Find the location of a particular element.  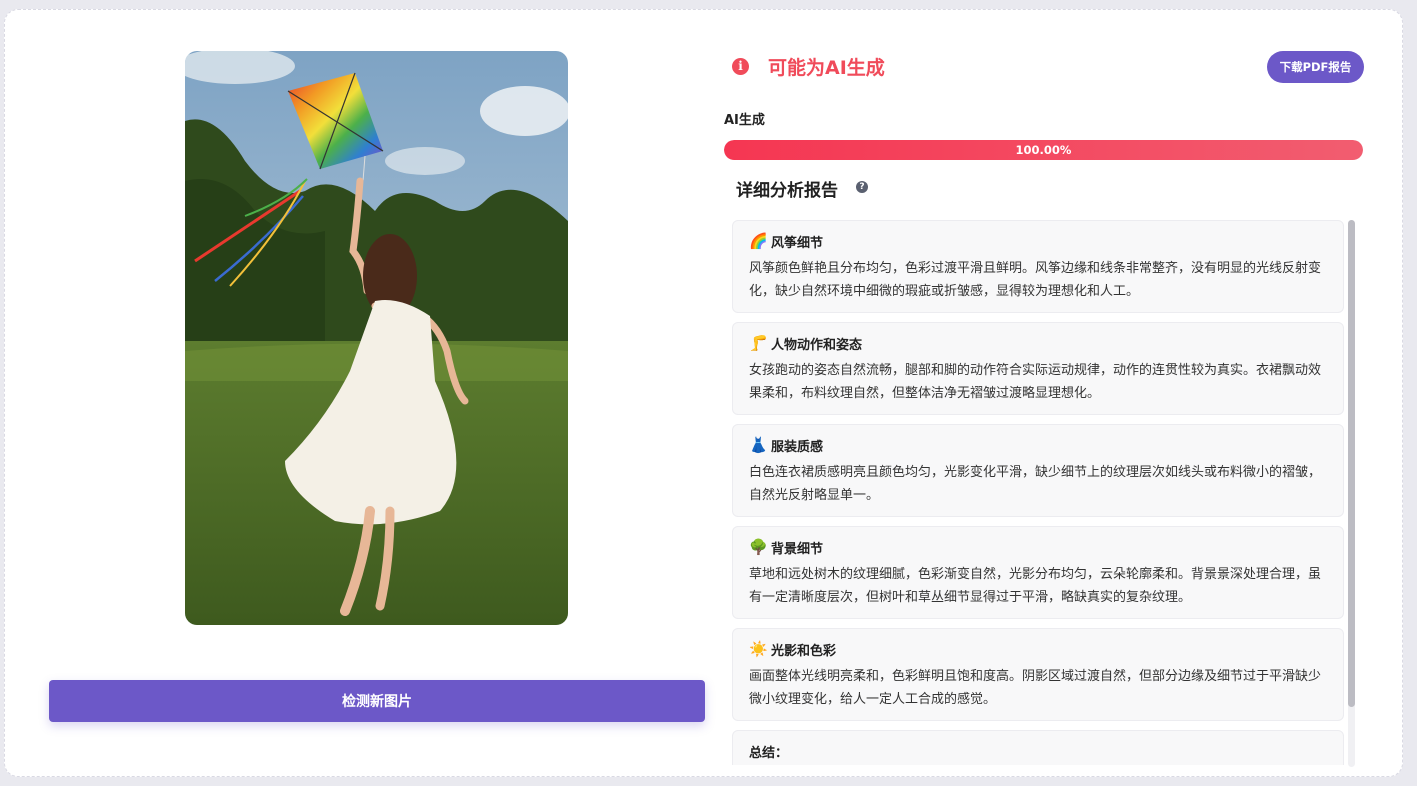

detect-new-image-button: 检测新图片 is located at coordinates (377, 701).